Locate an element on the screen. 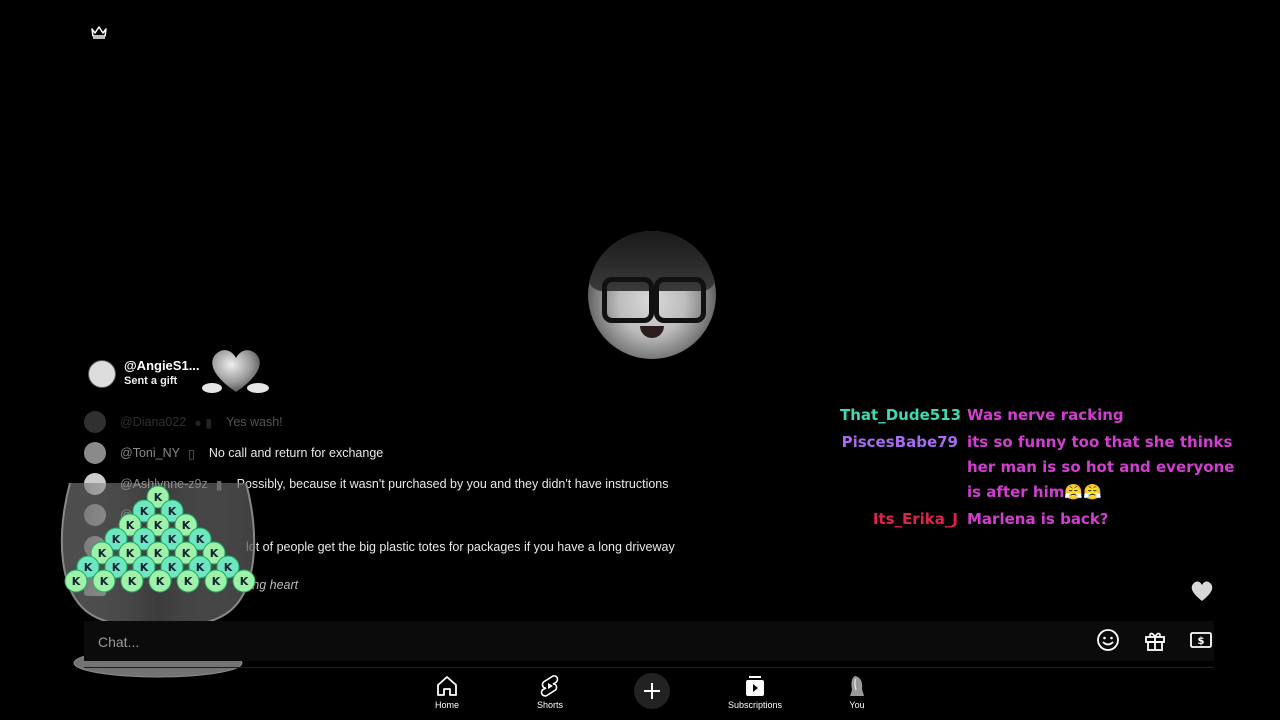 Image resolution: width=1280 pixels, height=720 pixels. gifter-avatar is located at coordinates (102, 374).